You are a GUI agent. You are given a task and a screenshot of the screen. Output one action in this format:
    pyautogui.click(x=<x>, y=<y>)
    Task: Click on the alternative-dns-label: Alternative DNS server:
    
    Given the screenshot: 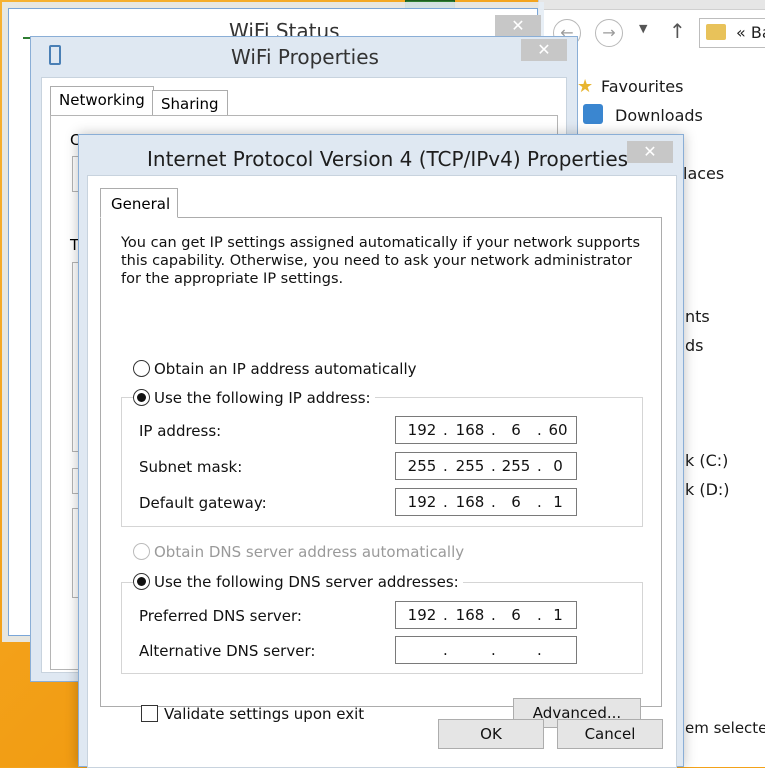 What is the action you would take?
    pyautogui.click(x=227, y=651)
    